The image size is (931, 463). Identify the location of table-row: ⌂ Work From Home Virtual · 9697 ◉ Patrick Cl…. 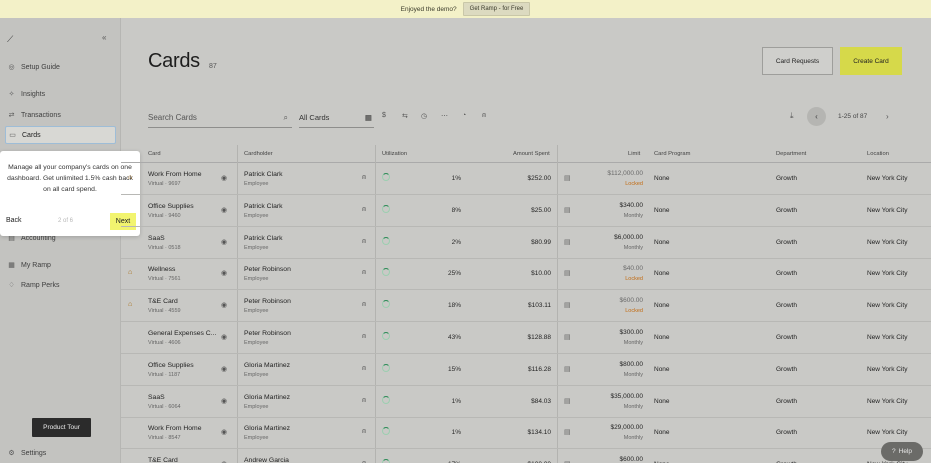
(526, 179).